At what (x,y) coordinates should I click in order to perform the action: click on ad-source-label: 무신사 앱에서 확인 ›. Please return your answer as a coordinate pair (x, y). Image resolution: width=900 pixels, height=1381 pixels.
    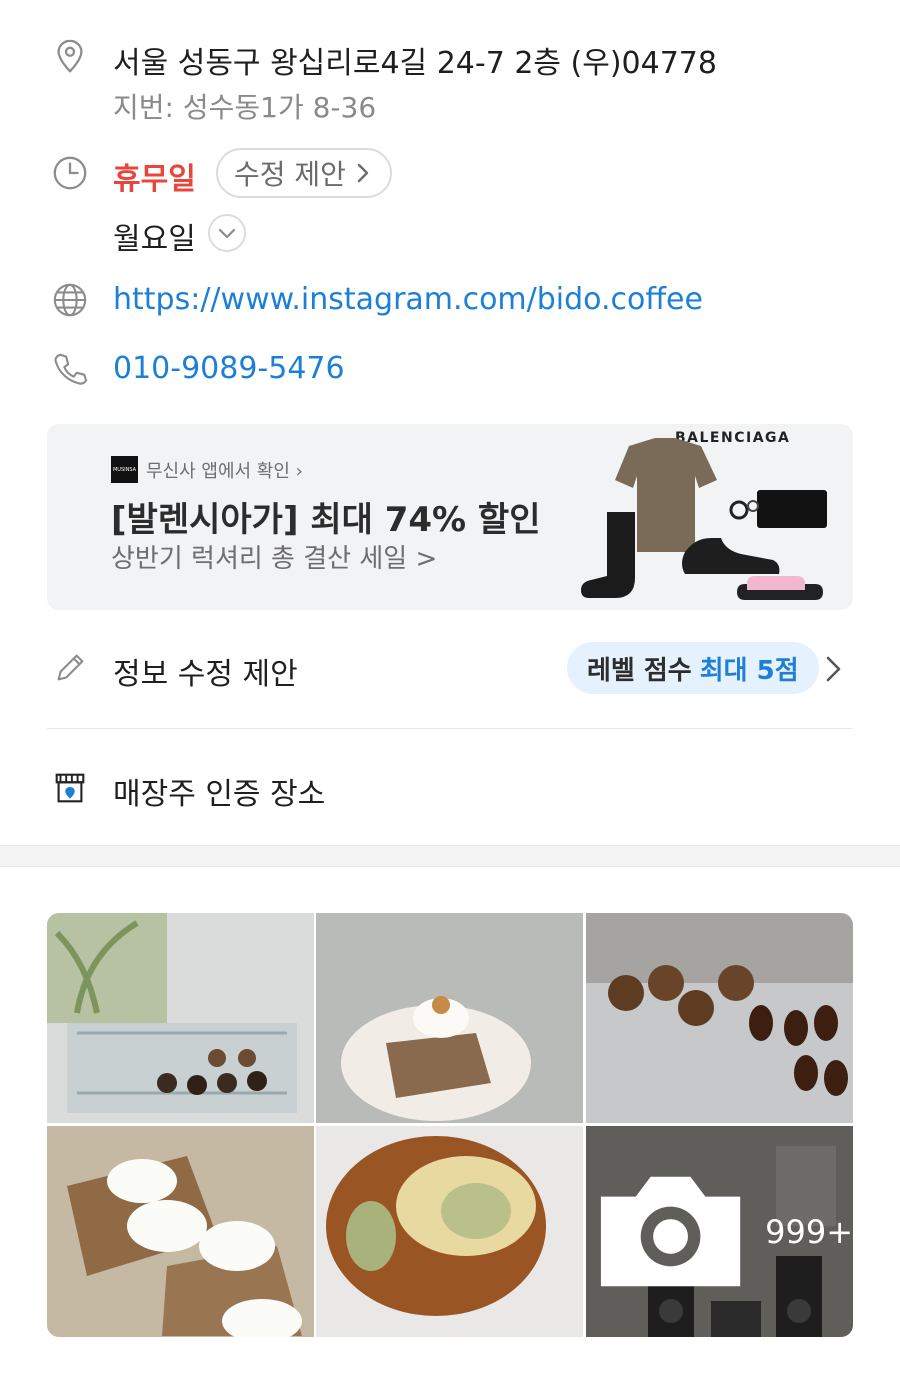
    Looking at the image, I should click on (224, 471).